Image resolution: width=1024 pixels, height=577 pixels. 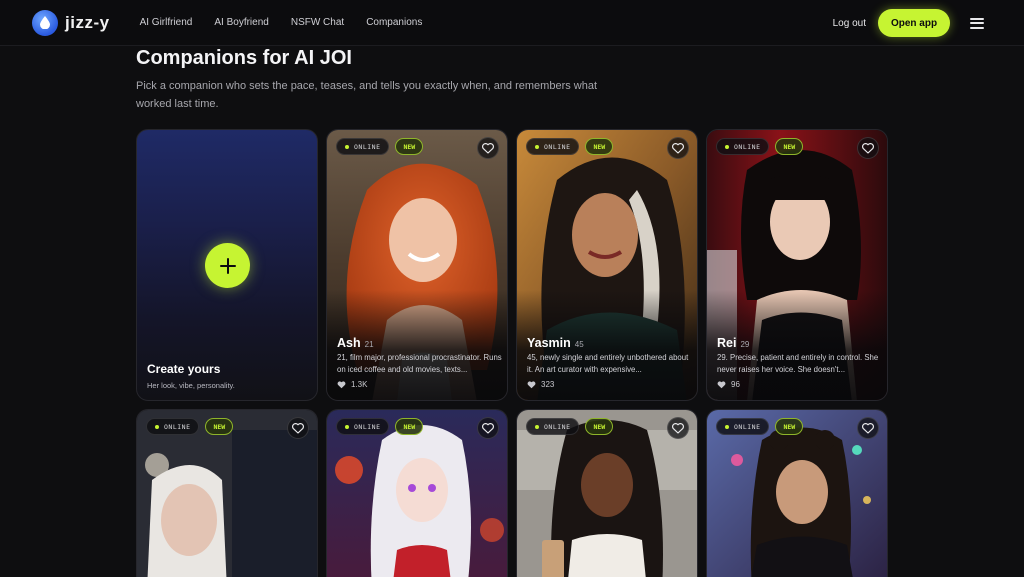 I want to click on logout-link: Log out, so click(x=849, y=23).